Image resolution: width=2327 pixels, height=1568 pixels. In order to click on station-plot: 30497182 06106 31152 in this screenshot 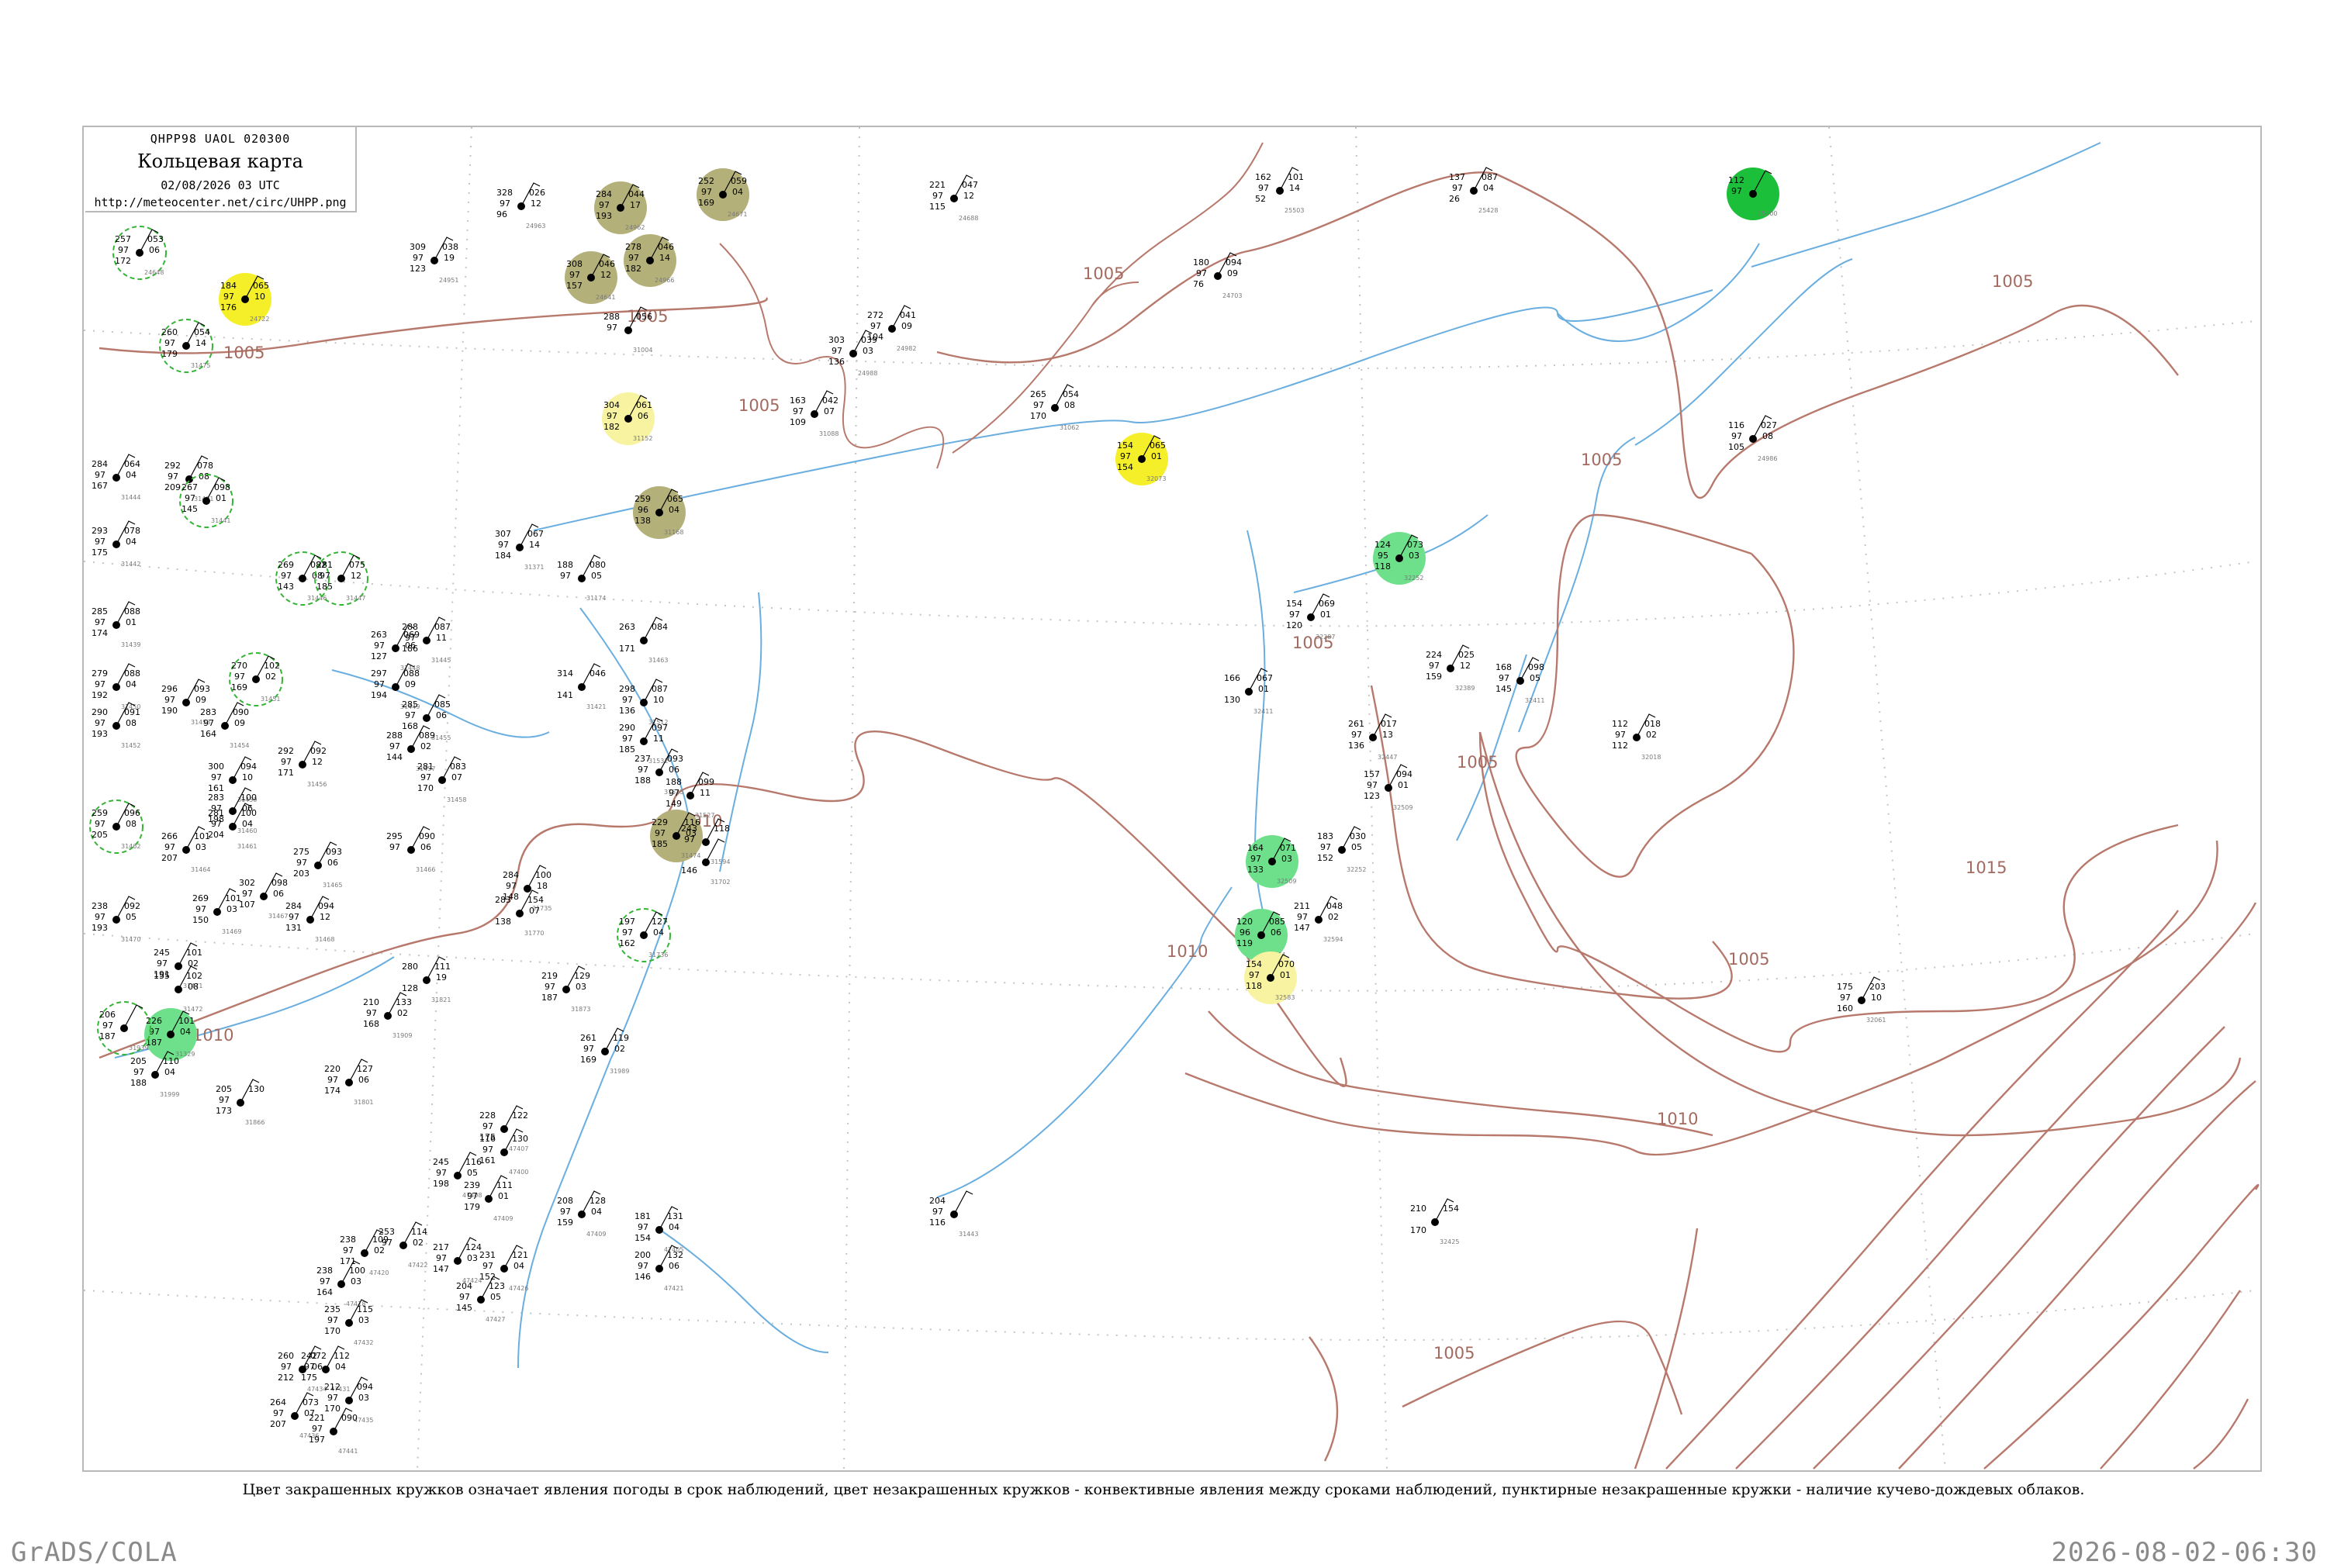, I will do `click(628, 418)`.